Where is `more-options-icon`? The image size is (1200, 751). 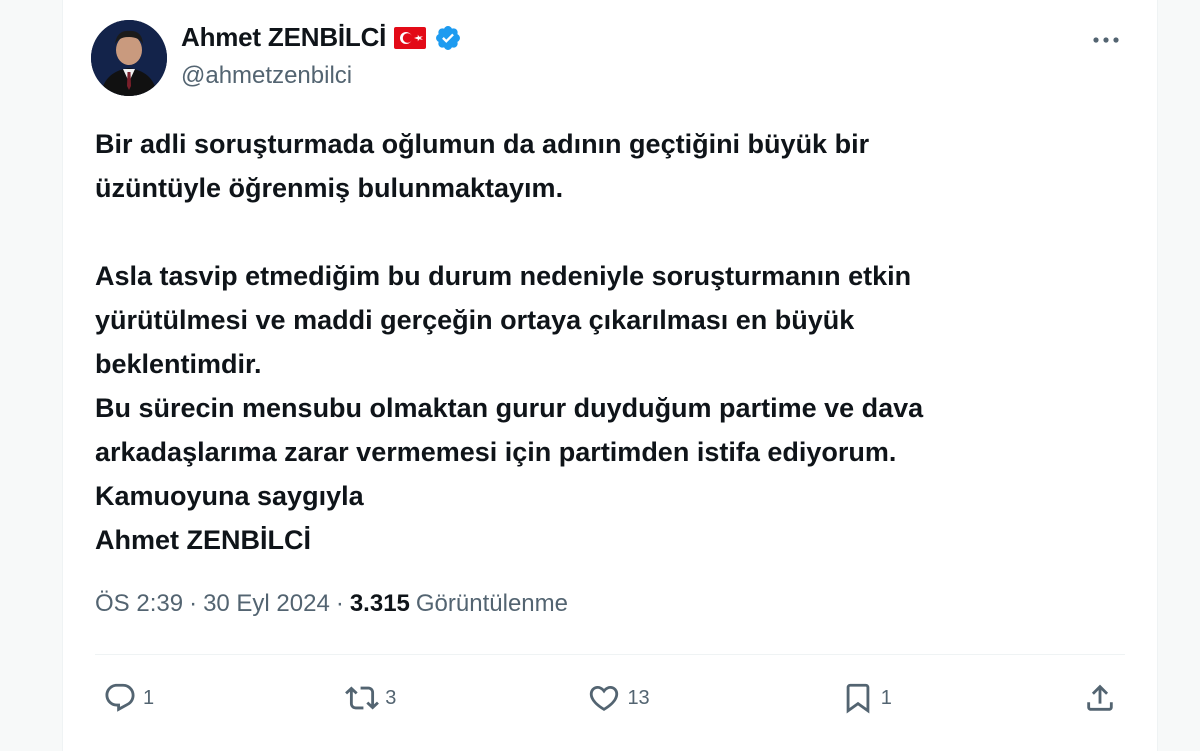 more-options-icon is located at coordinates (1106, 40).